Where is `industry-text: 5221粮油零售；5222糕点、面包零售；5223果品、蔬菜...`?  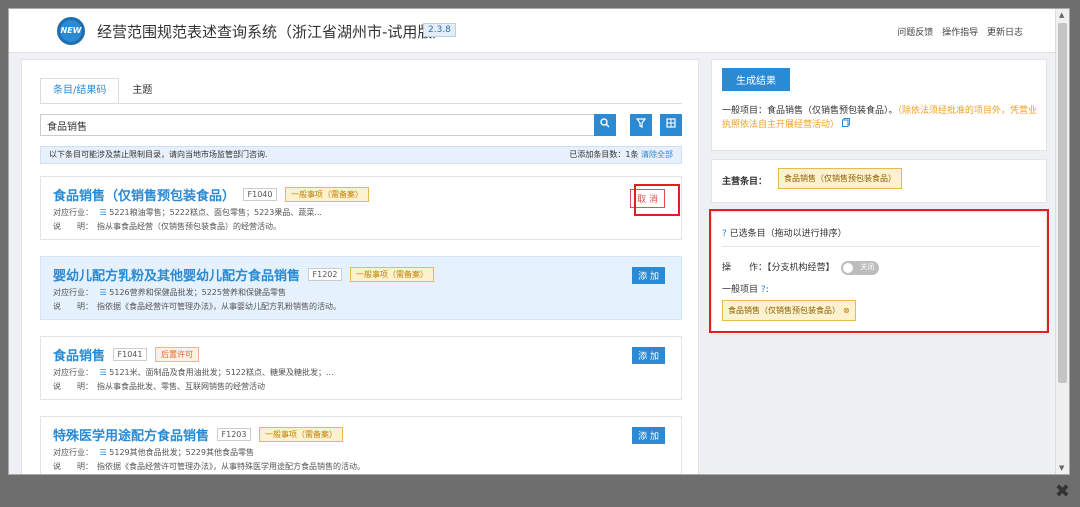
industry-text: 5221粮油零售；5222糕点、面包零售；5223果品、蔬菜... is located at coordinates (215, 212).